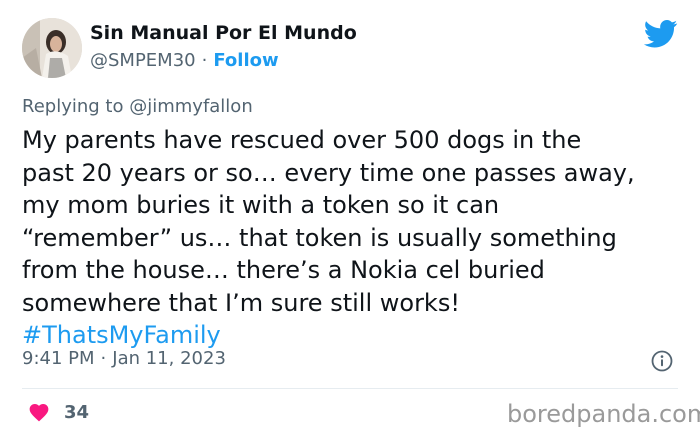 The height and width of the screenshot is (441, 700). What do you see at coordinates (245, 60) in the screenshot?
I see `follow-button: Follow` at bounding box center [245, 60].